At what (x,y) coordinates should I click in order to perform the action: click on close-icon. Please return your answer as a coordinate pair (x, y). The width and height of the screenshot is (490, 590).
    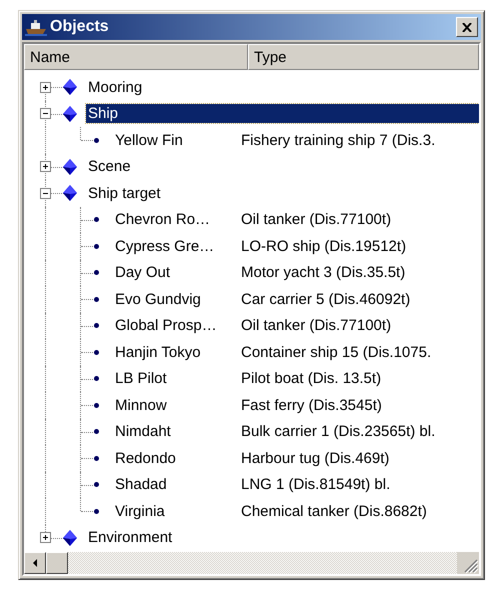
    Looking at the image, I should click on (467, 27).